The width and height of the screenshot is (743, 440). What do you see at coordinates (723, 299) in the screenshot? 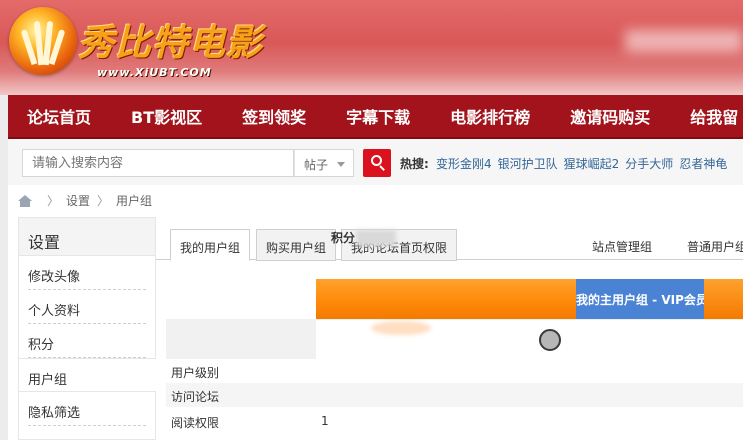
I see `group-banner-end` at bounding box center [723, 299].